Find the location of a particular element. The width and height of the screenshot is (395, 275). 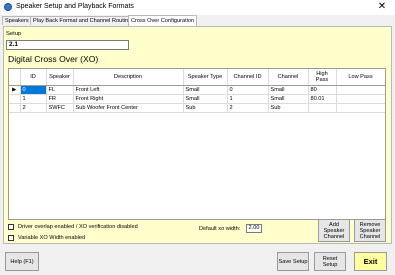

cell-speaker: FR is located at coordinates (60, 99).